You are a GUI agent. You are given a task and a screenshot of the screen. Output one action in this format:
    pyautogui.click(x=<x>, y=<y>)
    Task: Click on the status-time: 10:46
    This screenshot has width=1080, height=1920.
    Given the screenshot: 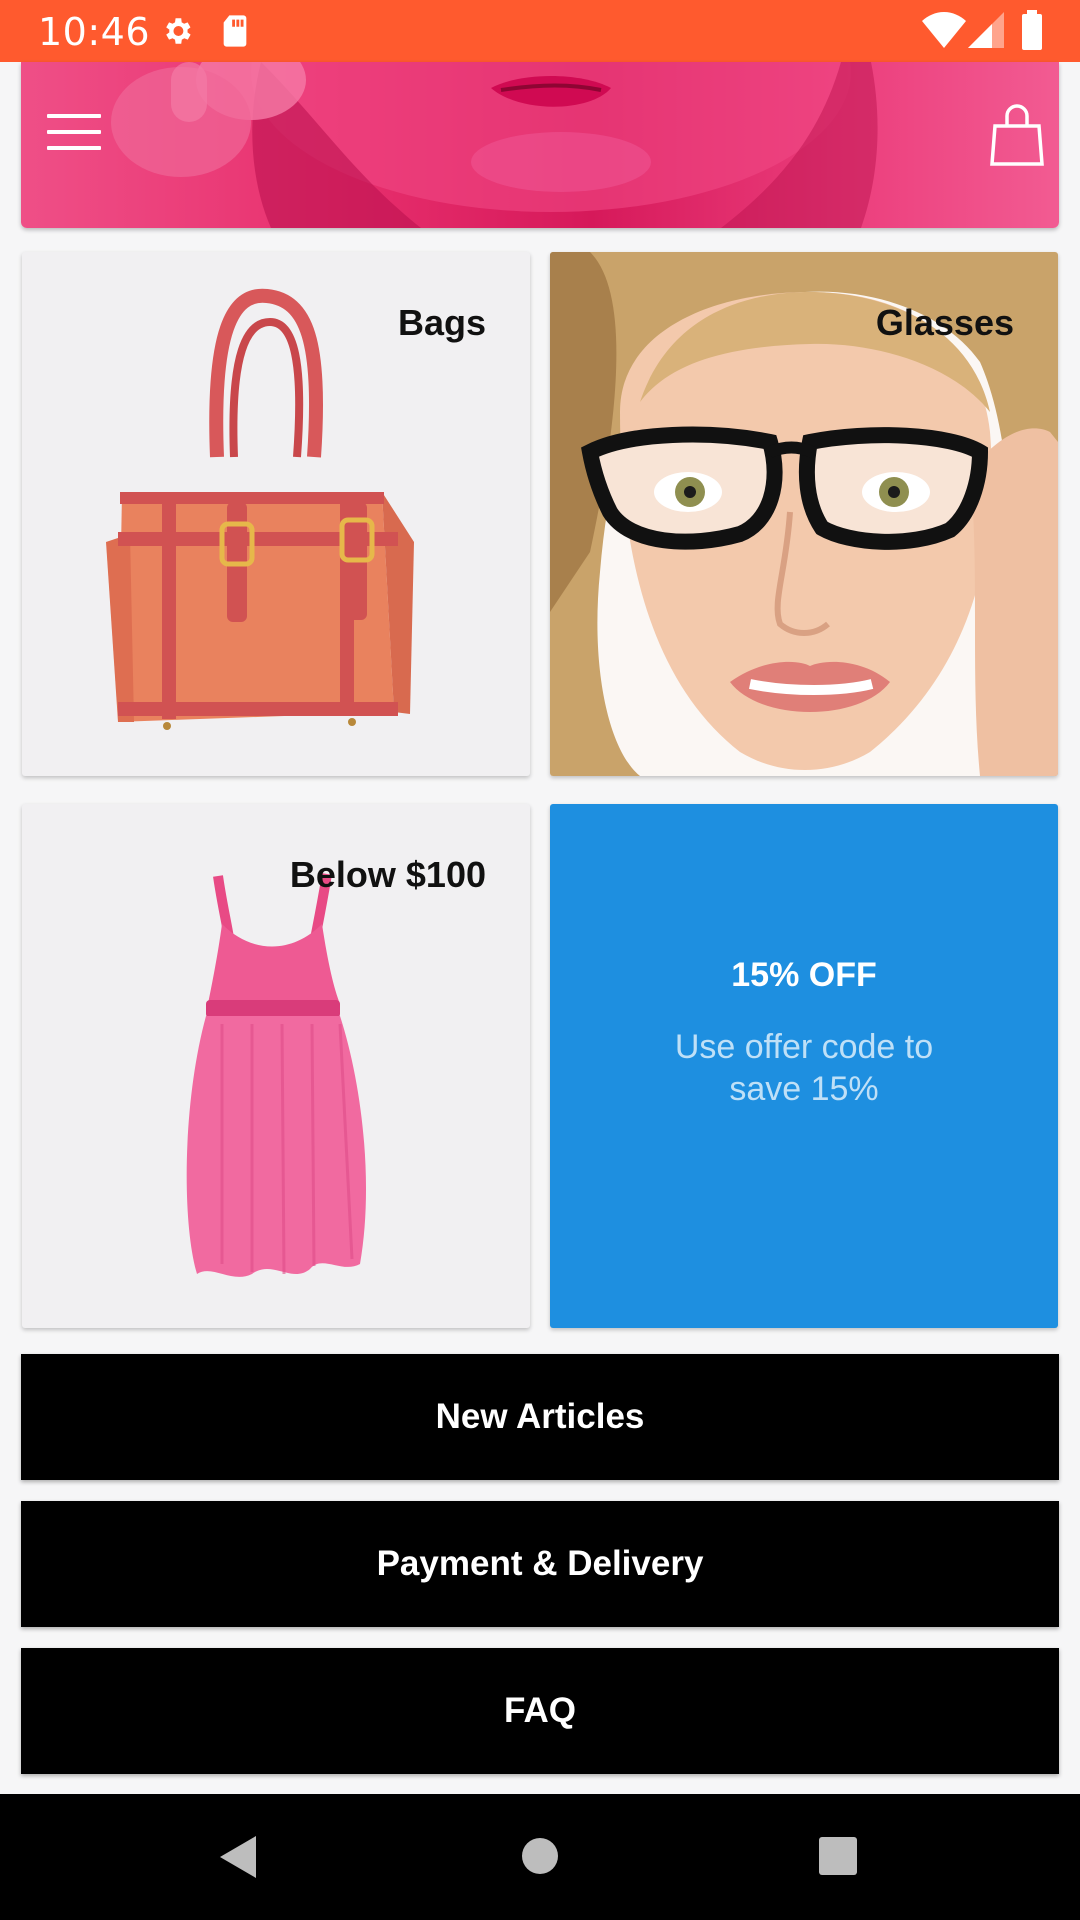 What is the action you would take?
    pyautogui.click(x=94, y=32)
    